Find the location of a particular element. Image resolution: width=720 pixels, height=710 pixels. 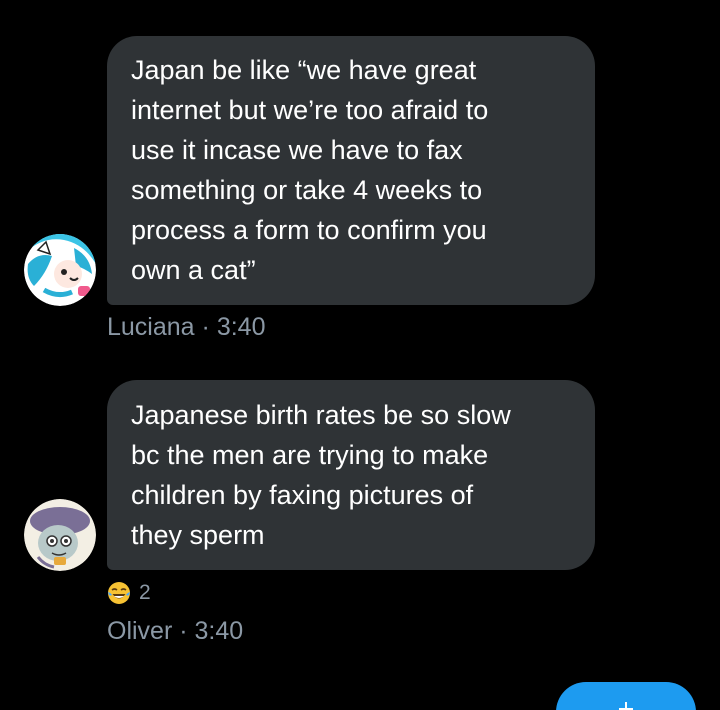

message-text-line: own a cat” is located at coordinates (193, 270).